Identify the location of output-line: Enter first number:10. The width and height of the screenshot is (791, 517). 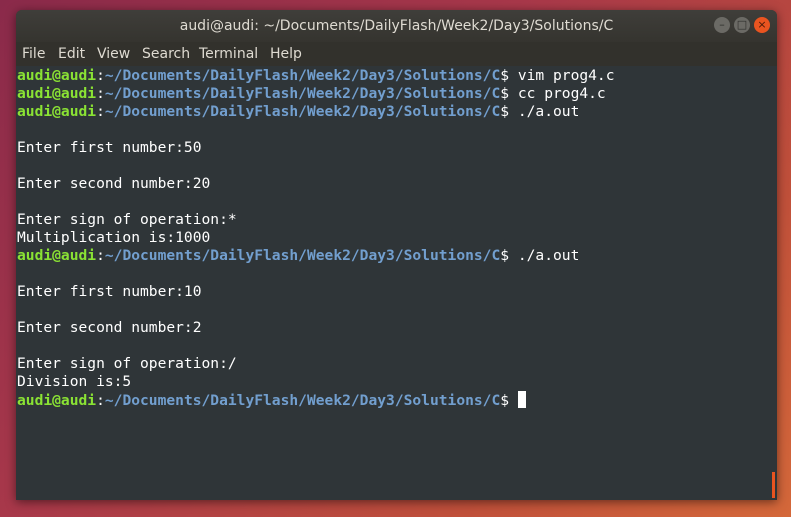
(109, 291).